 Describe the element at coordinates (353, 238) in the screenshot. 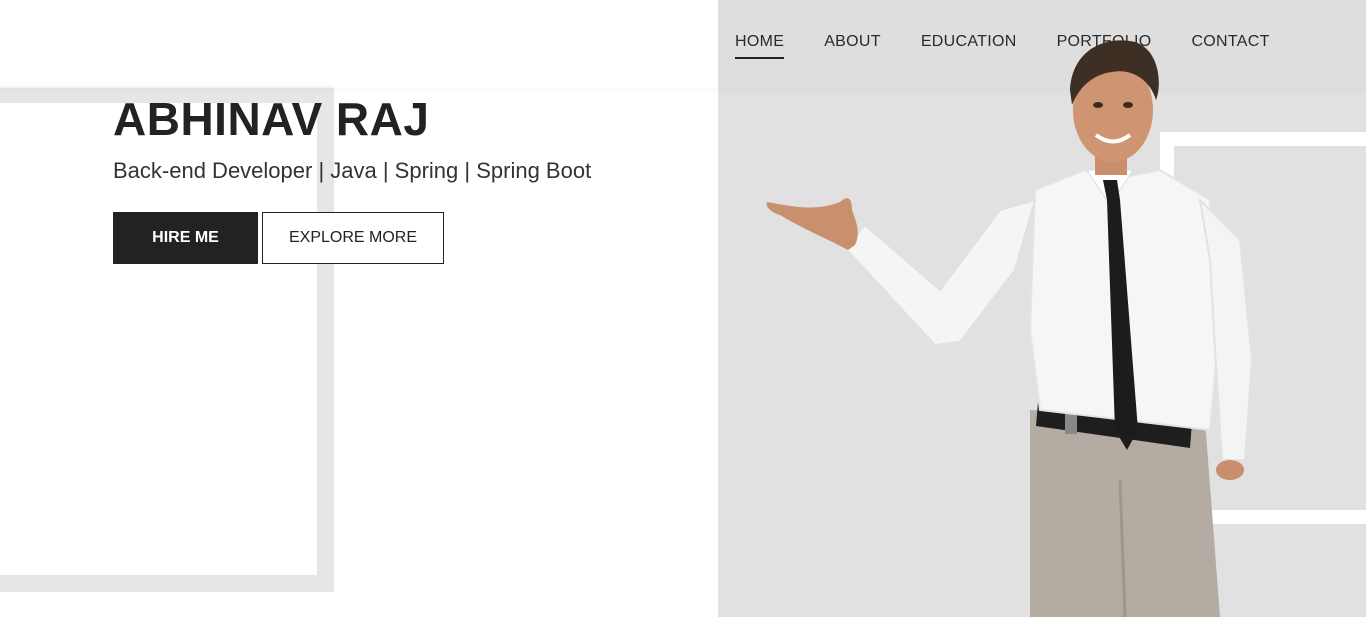

I see `explore-more-button: EXPLORE MORE` at that location.